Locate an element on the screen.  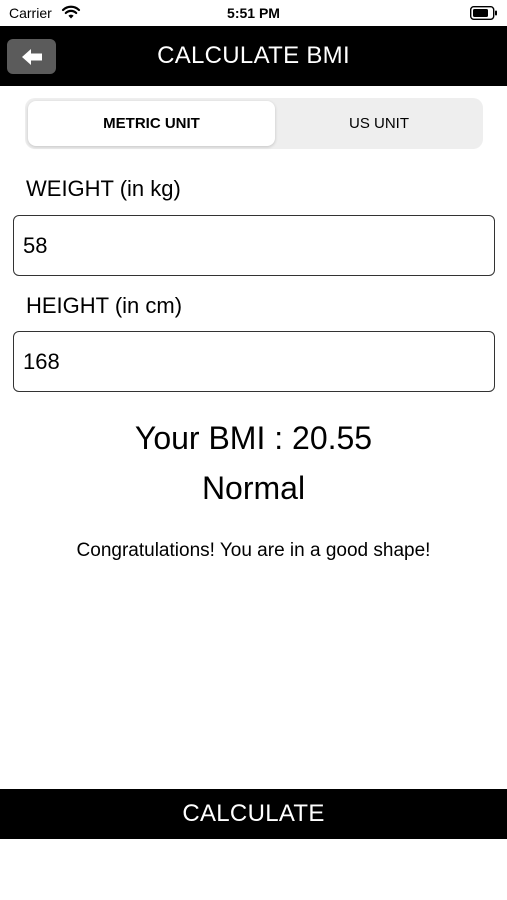
calculate-button: CALCULATE is located at coordinates (253, 814).